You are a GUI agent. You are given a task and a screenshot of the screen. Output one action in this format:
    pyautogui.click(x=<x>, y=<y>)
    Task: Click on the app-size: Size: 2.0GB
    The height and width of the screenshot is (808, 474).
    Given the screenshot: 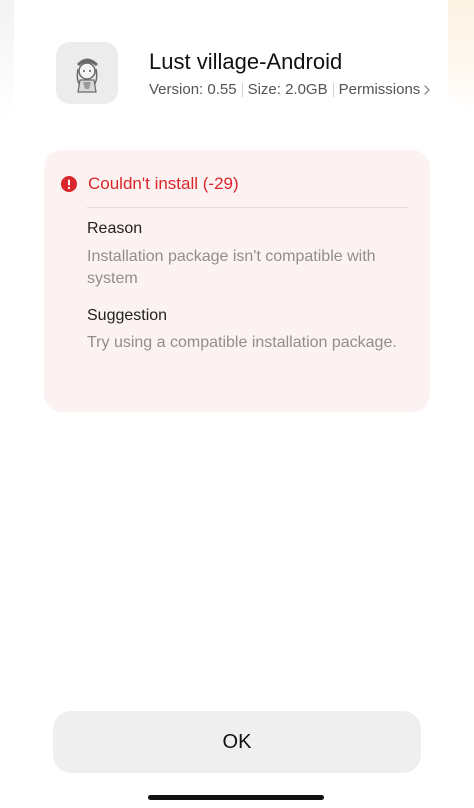 What is the action you would take?
    pyautogui.click(x=287, y=89)
    